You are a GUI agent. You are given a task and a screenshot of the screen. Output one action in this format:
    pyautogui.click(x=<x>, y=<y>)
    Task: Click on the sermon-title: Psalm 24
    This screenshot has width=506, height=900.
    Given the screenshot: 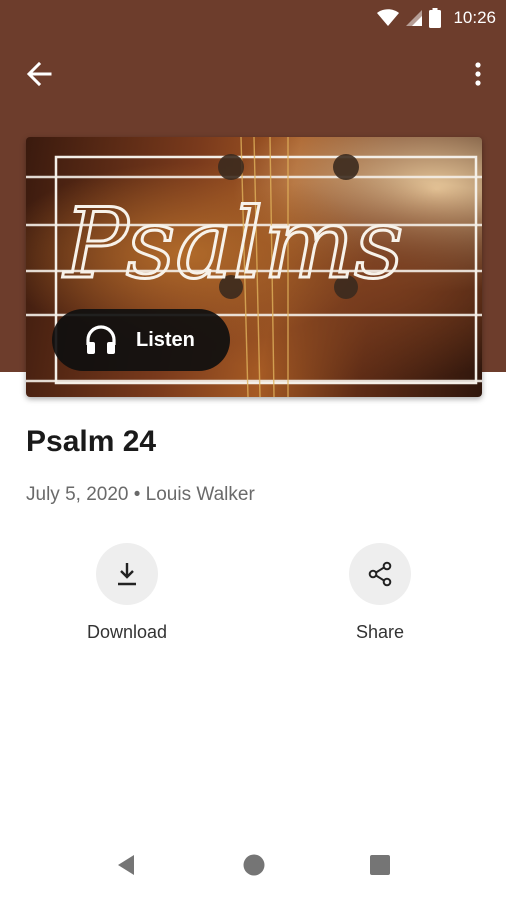 What is the action you would take?
    pyautogui.click(x=91, y=441)
    